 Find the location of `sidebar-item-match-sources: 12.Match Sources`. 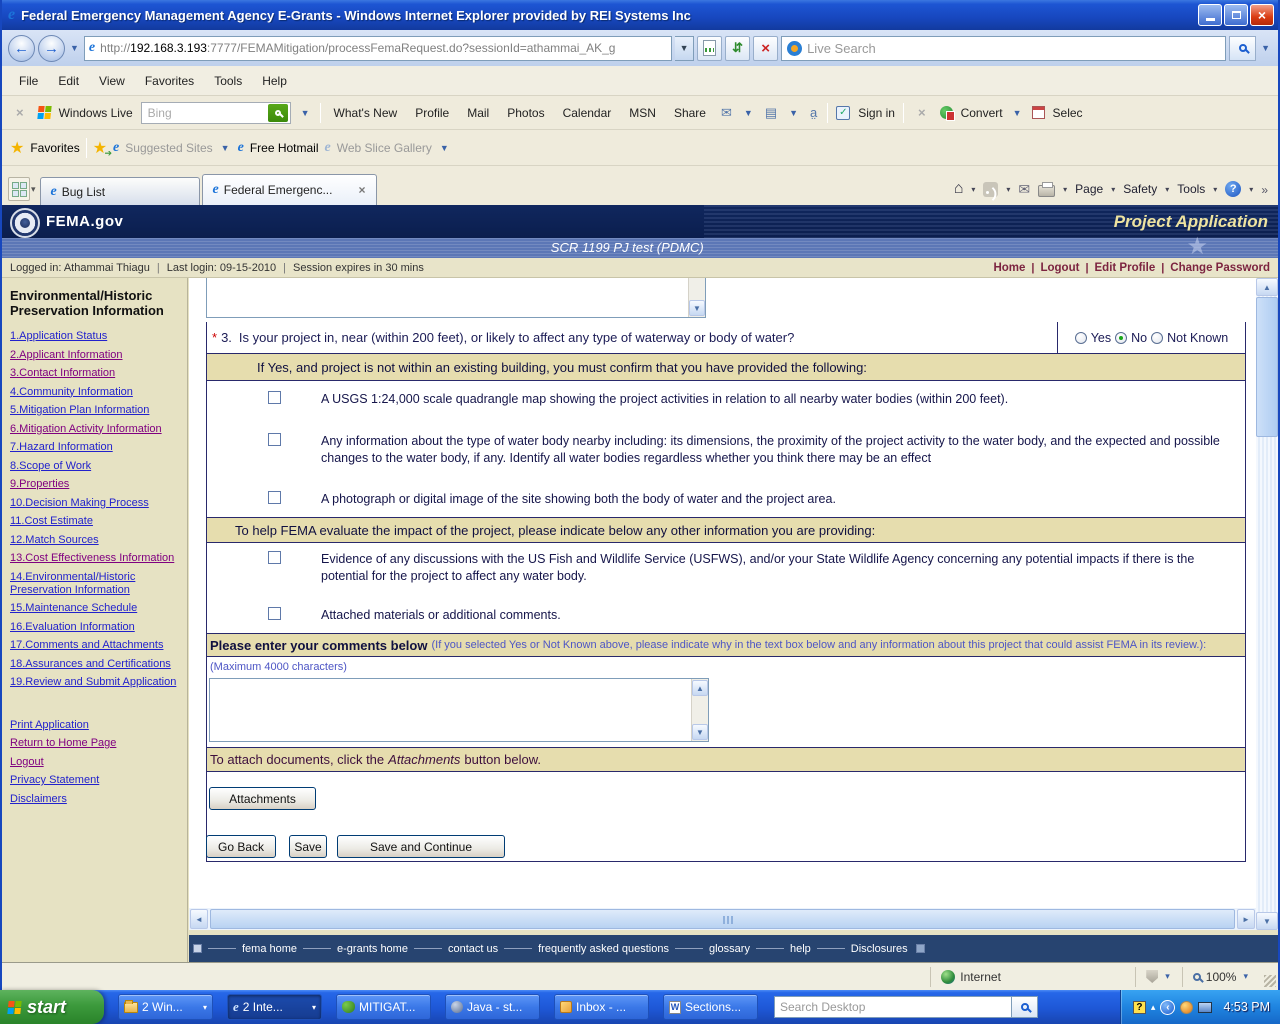

sidebar-item-match-sources: 12.Match Sources is located at coordinates (95, 540).